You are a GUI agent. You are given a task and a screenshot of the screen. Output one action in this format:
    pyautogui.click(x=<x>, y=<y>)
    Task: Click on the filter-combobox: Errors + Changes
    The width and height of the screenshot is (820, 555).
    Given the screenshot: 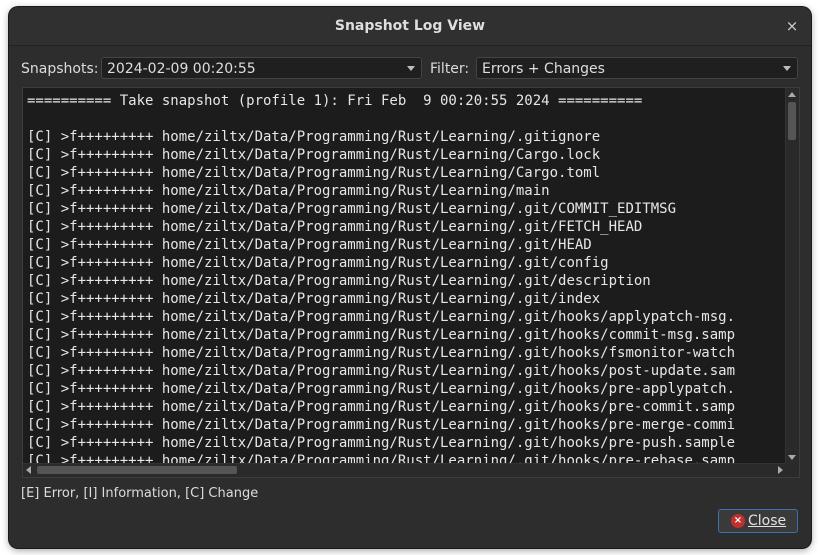 What is the action you would take?
    pyautogui.click(x=637, y=68)
    